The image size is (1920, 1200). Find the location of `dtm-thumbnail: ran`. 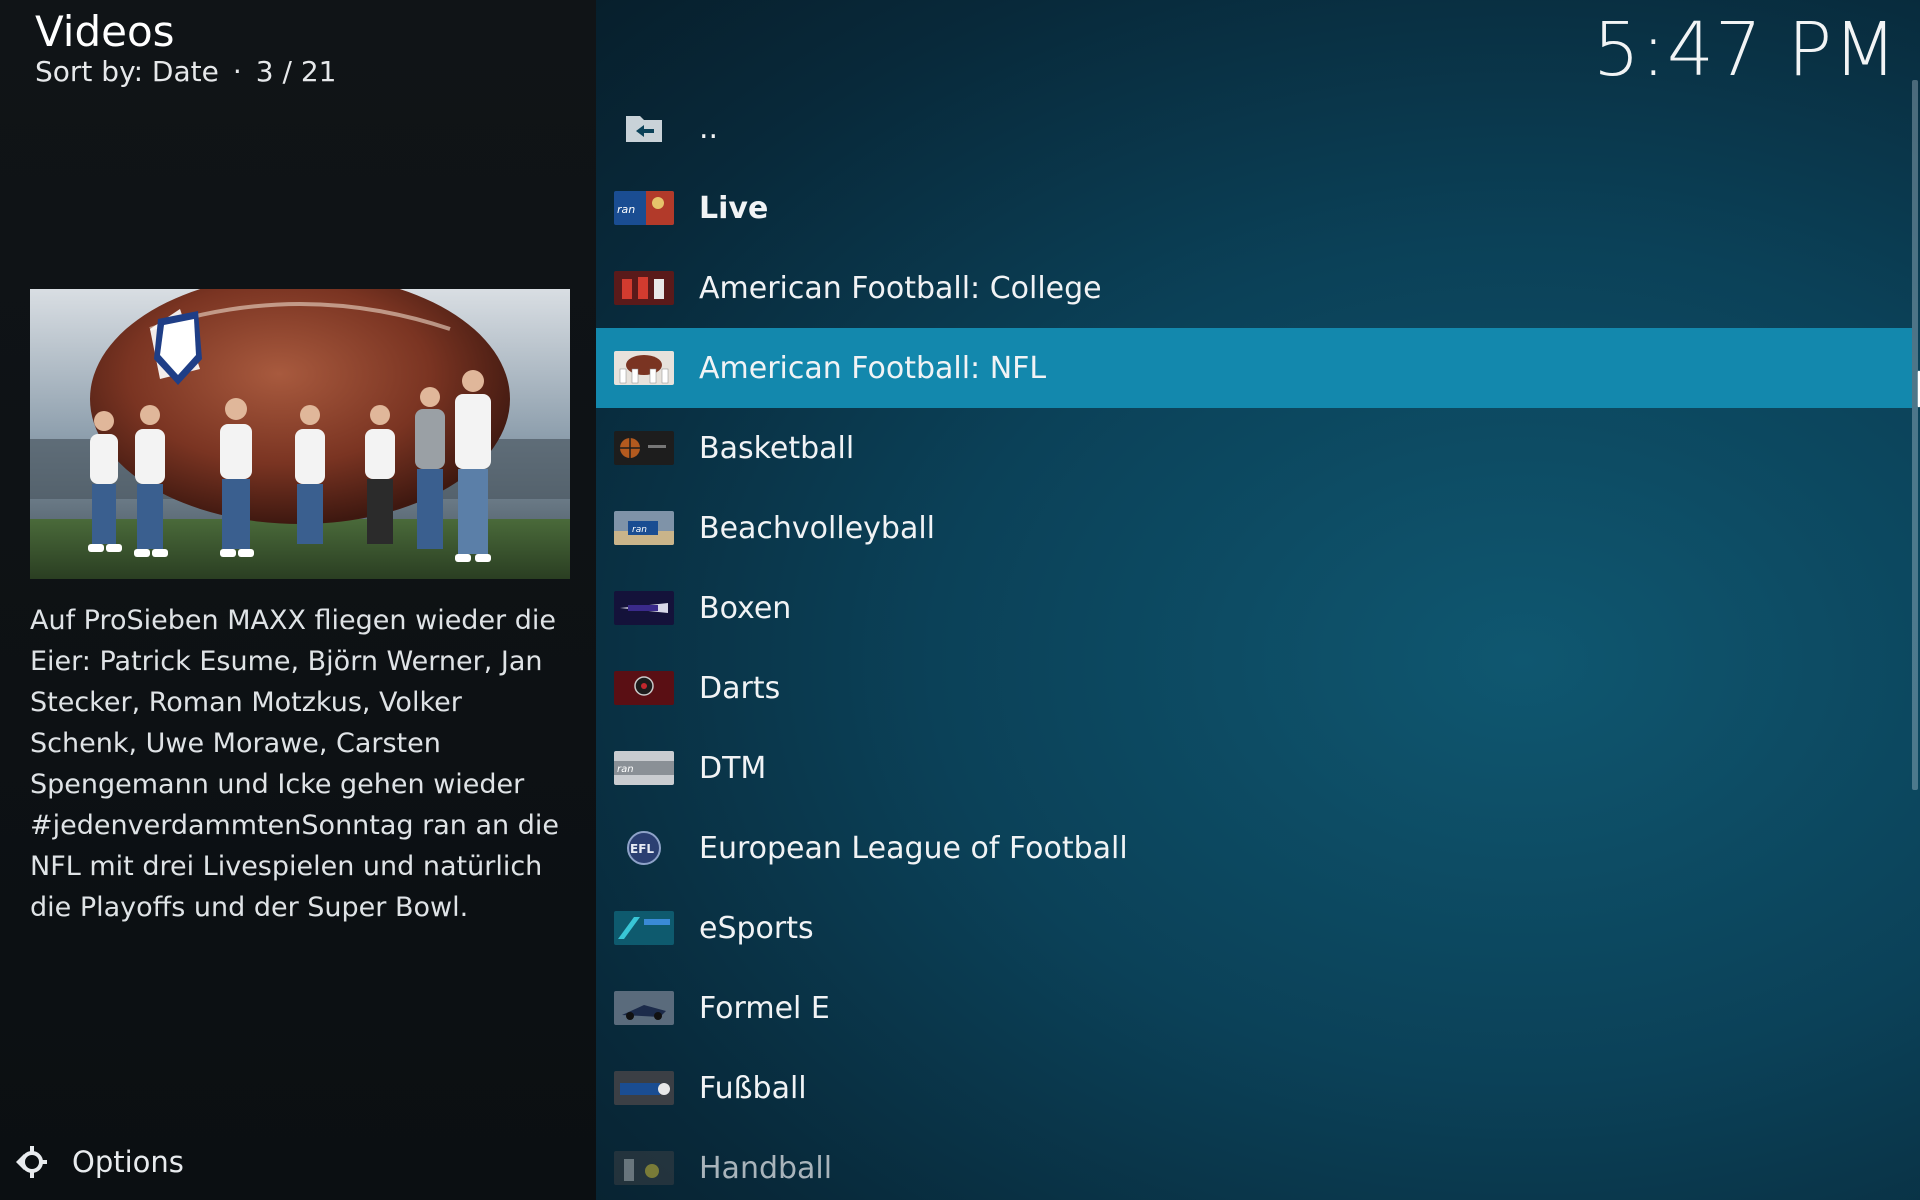

dtm-thumbnail: ran is located at coordinates (644, 768).